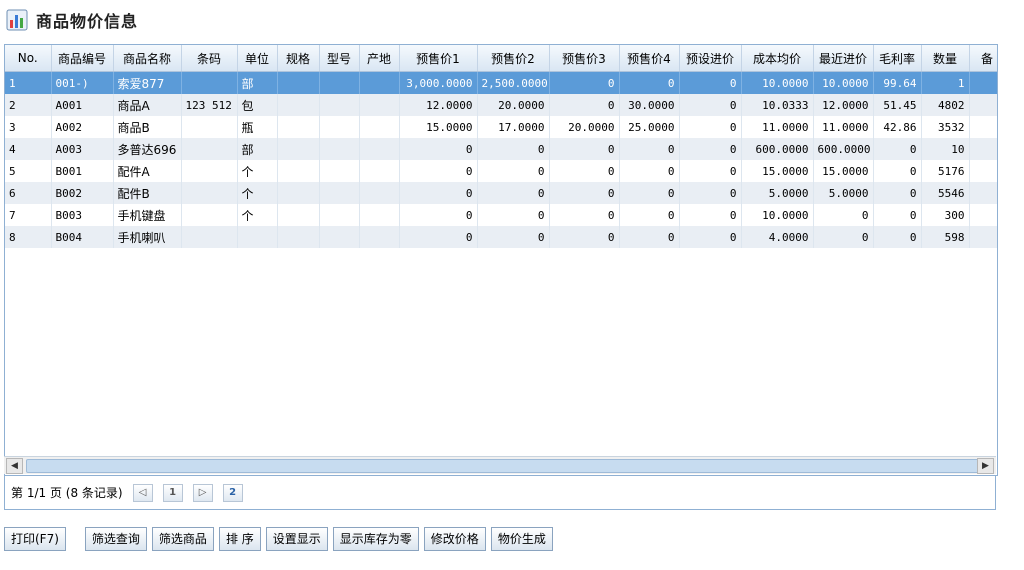  I want to click on table-row: 6 B002 配件B 个 0 0 0 0 0 5.0000 5.0000 0 5546, so click(501, 193).